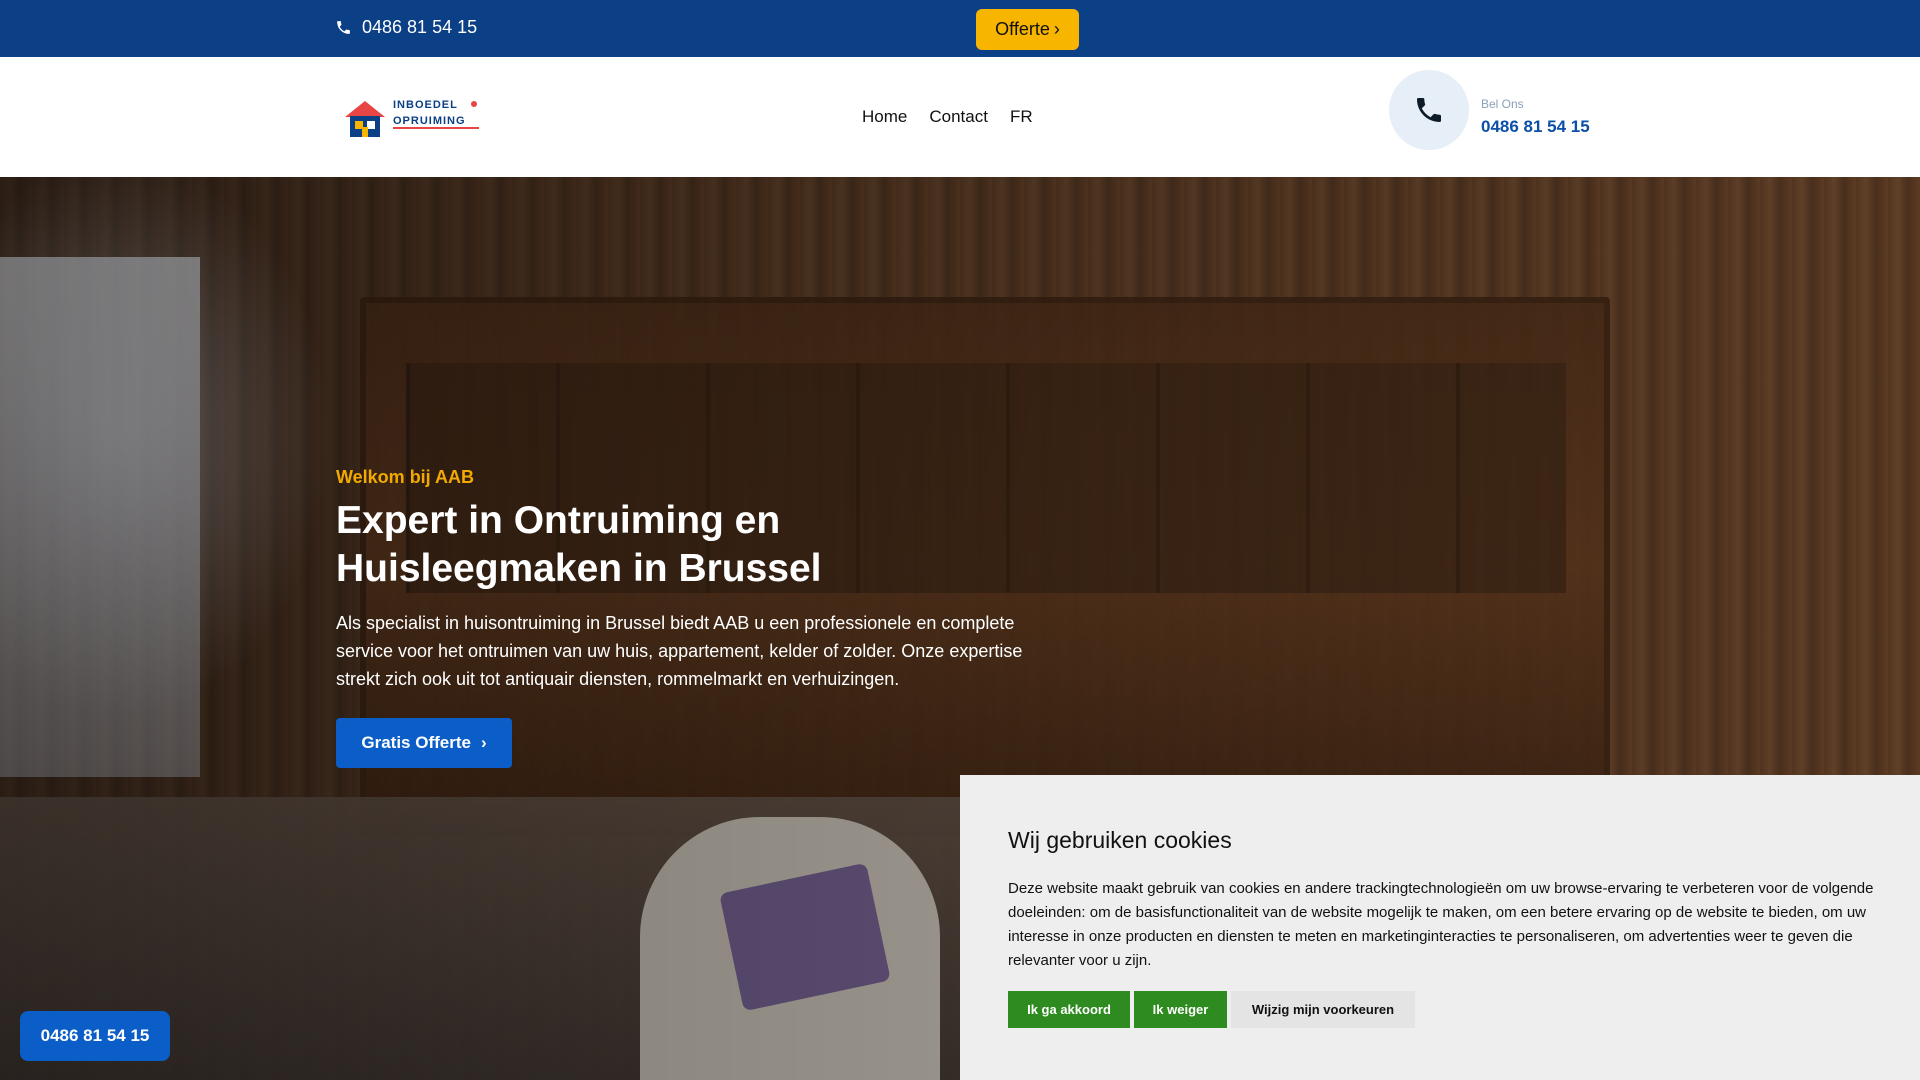 This screenshot has width=1920, height=1080. Describe the element at coordinates (1022, 29) in the screenshot. I see `offerte-button-label: Offerte` at that location.